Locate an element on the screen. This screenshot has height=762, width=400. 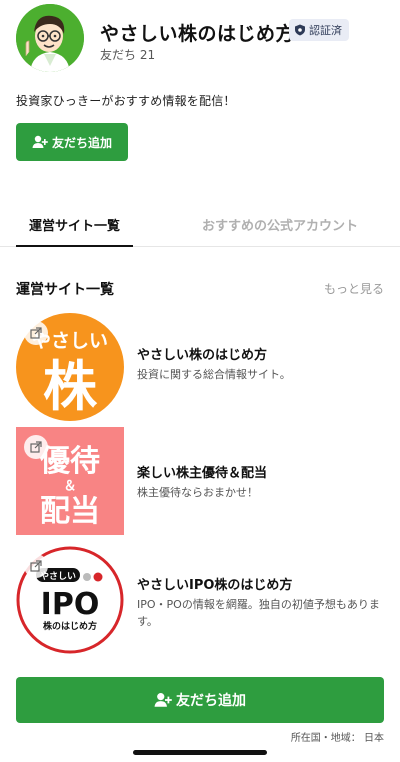
shield-icon is located at coordinates (300, 30).